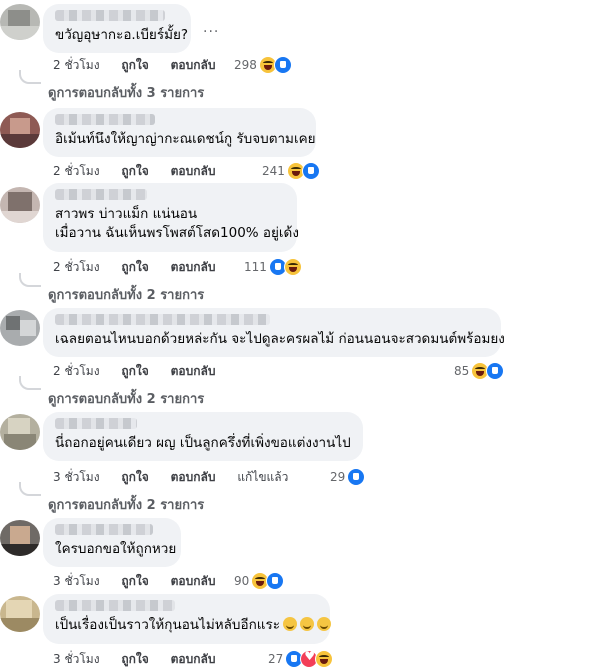  I want to click on reaction-summary: 241, so click(291, 171).